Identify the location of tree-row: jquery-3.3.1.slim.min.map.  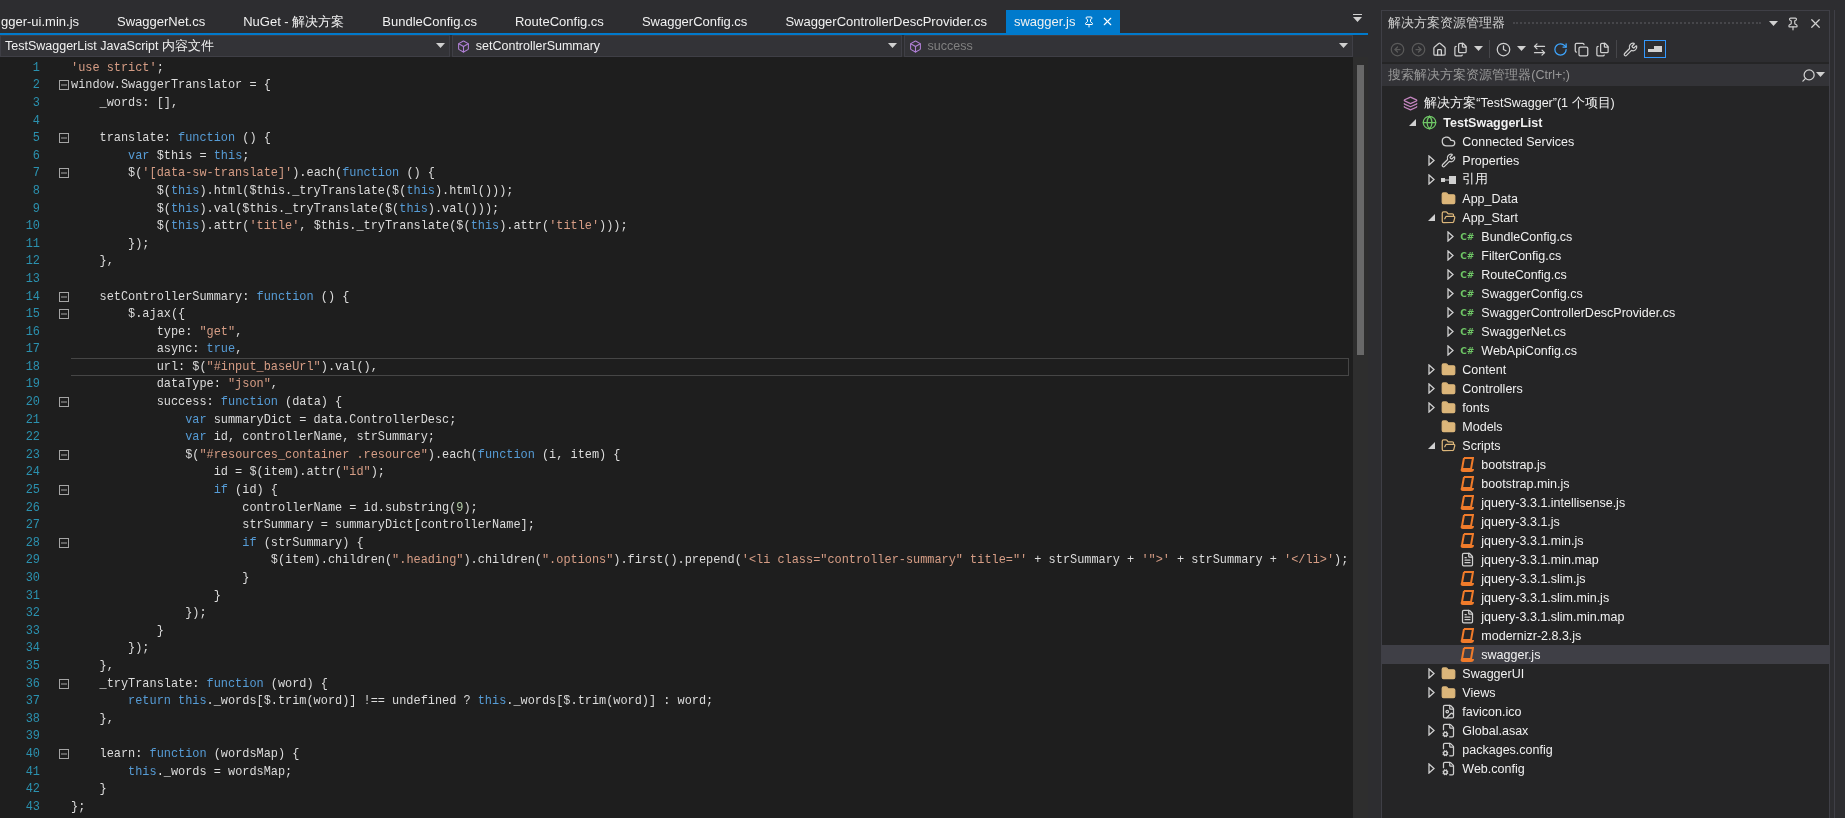
(1606, 616).